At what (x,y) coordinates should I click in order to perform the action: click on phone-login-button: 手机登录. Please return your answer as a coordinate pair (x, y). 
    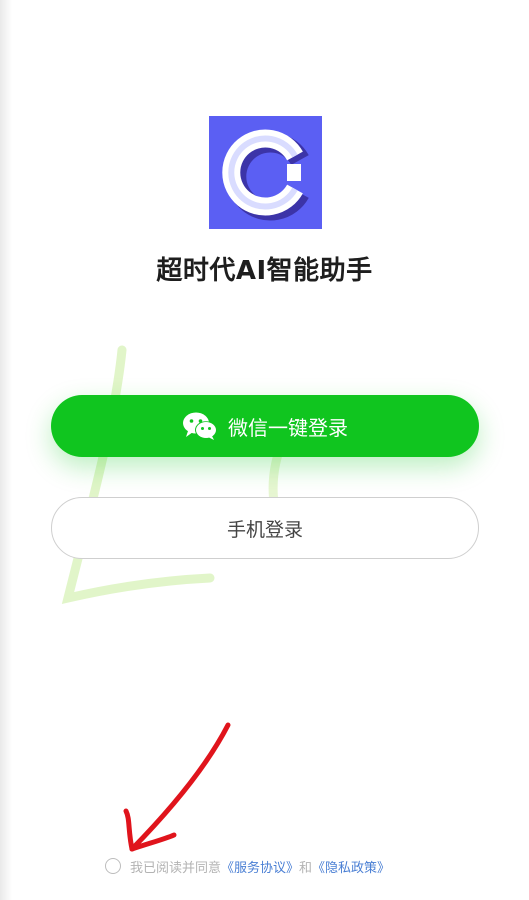
    Looking at the image, I should click on (265, 528).